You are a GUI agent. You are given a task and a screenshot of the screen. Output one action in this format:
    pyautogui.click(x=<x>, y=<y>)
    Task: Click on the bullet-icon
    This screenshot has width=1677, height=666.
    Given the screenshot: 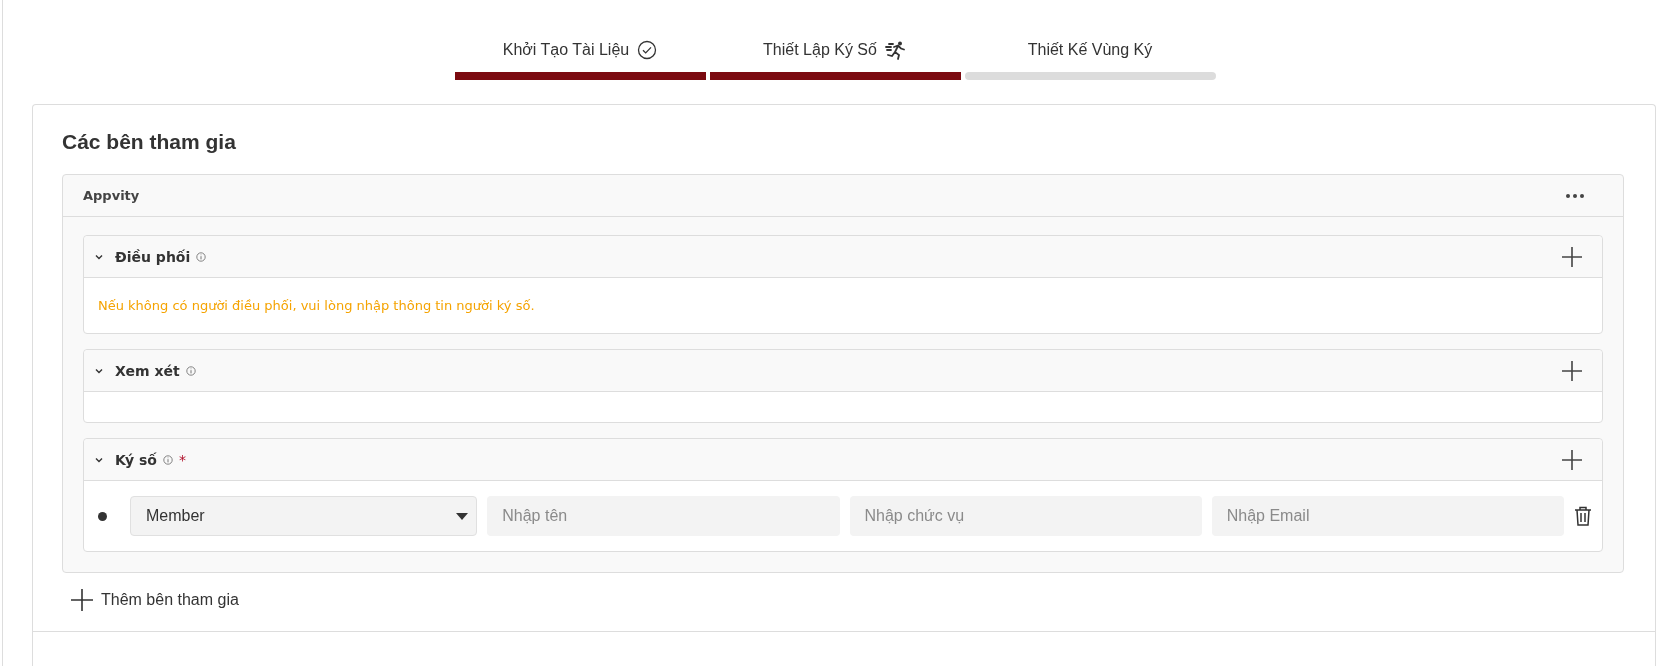 What is the action you would take?
    pyautogui.click(x=102, y=516)
    